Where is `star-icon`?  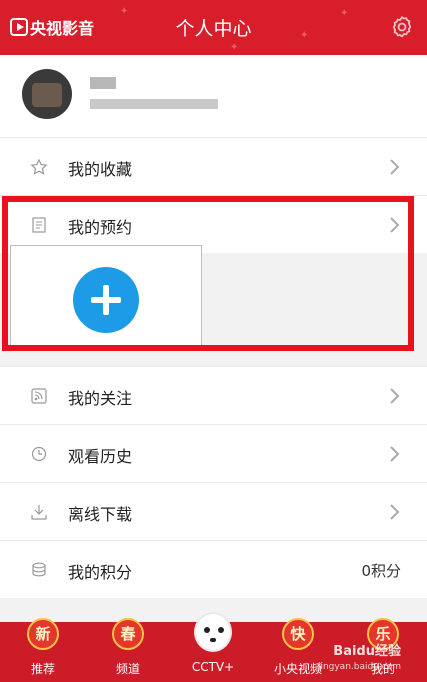
star-icon is located at coordinates (39, 167).